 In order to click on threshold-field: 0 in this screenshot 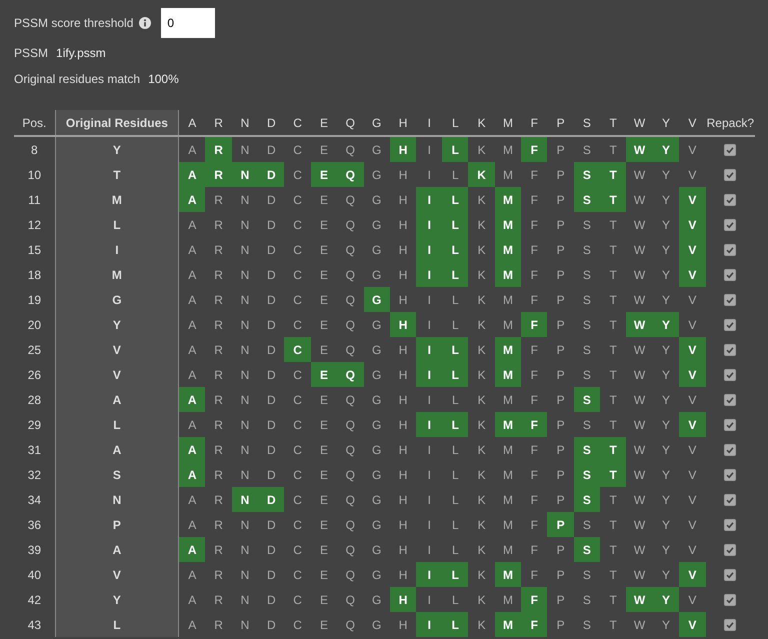, I will do `click(188, 23)`.